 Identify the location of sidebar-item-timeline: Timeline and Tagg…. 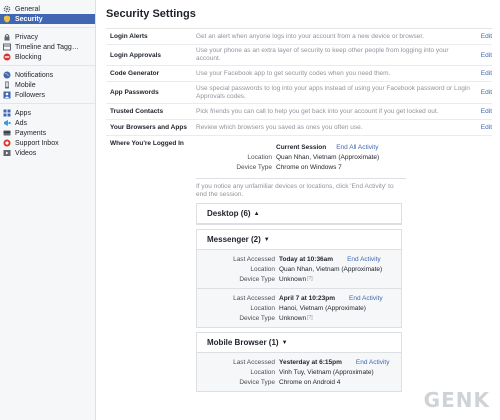
(47, 47).